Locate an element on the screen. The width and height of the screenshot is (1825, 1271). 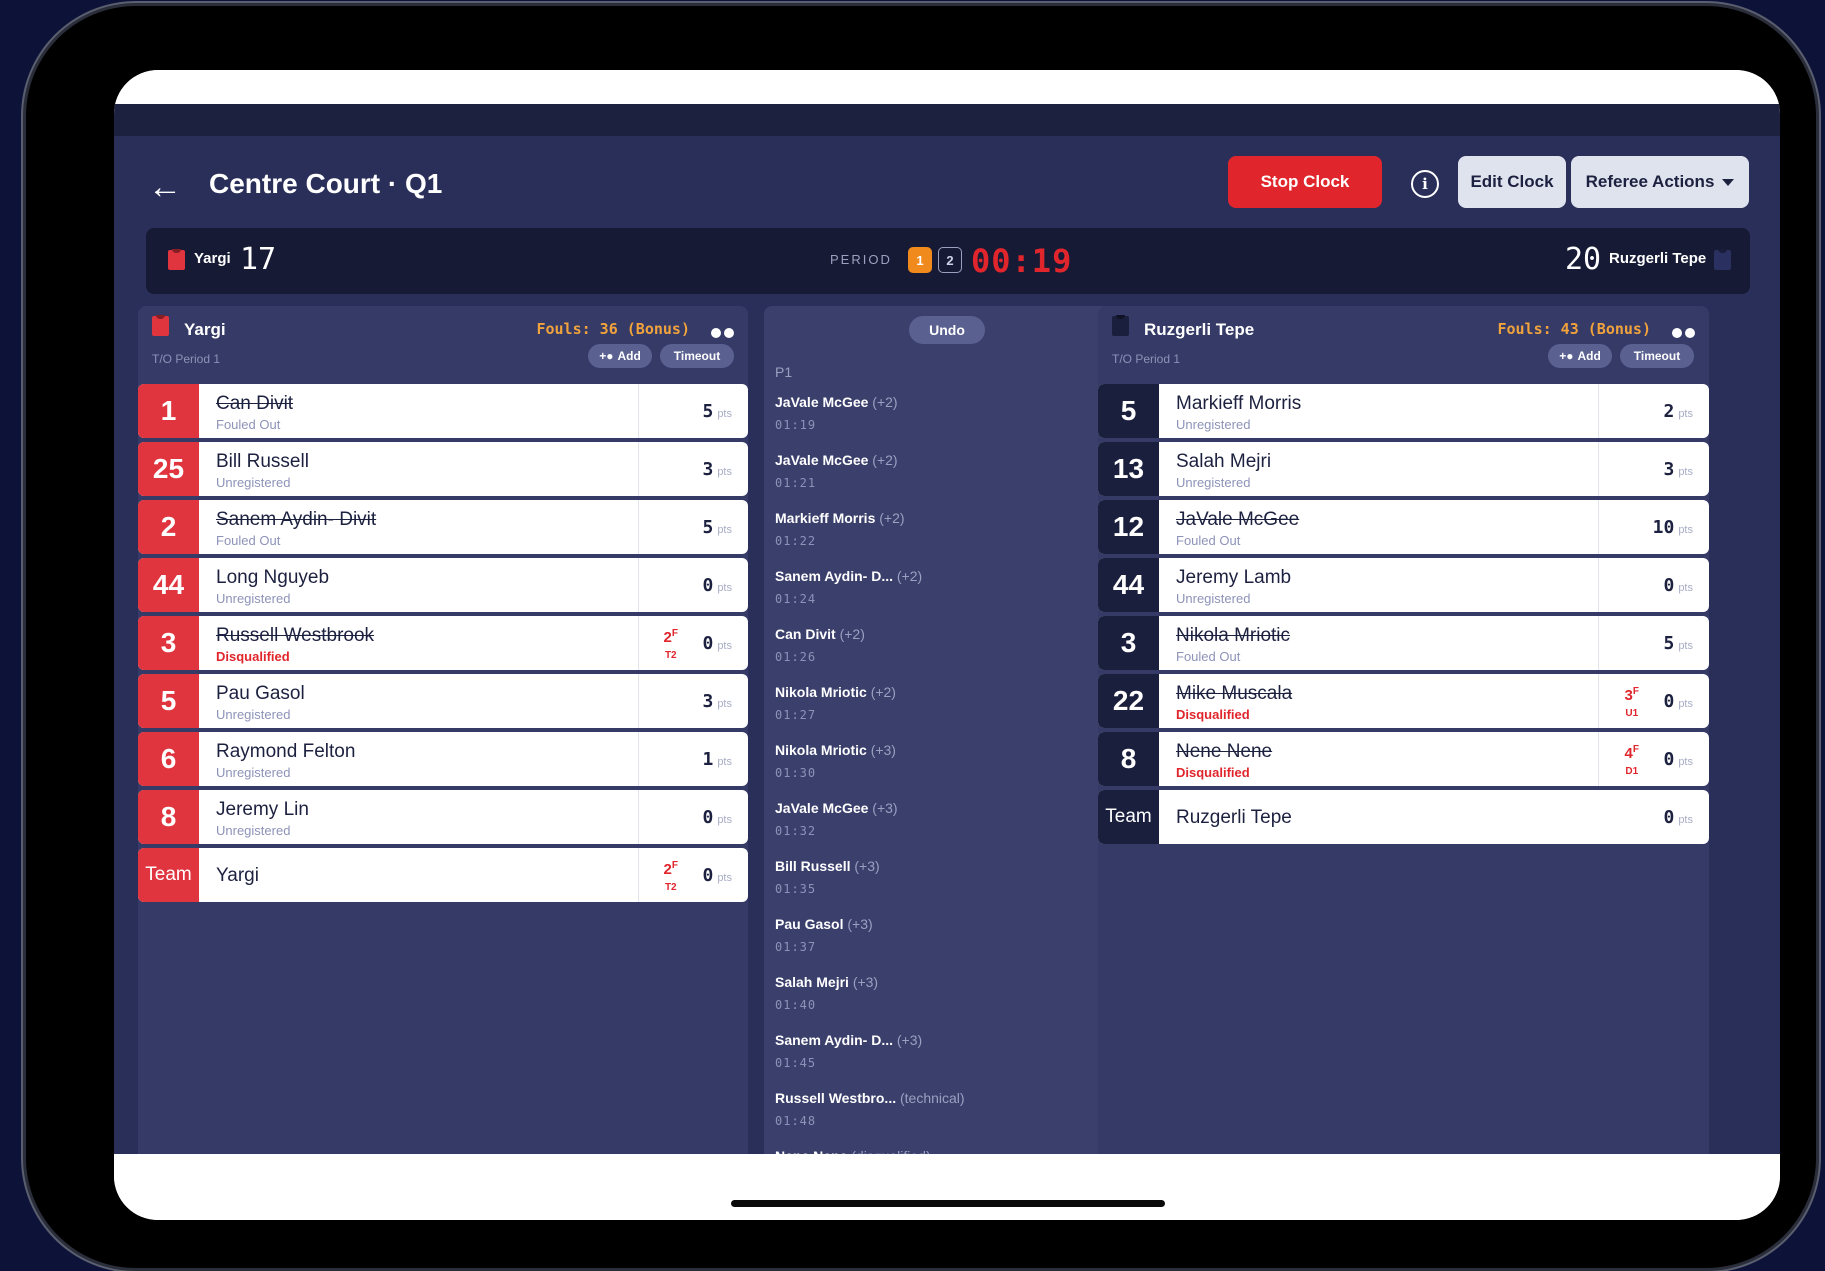
team-row: Team Ruzgerli Tepe 0 pts is located at coordinates (1403, 817).